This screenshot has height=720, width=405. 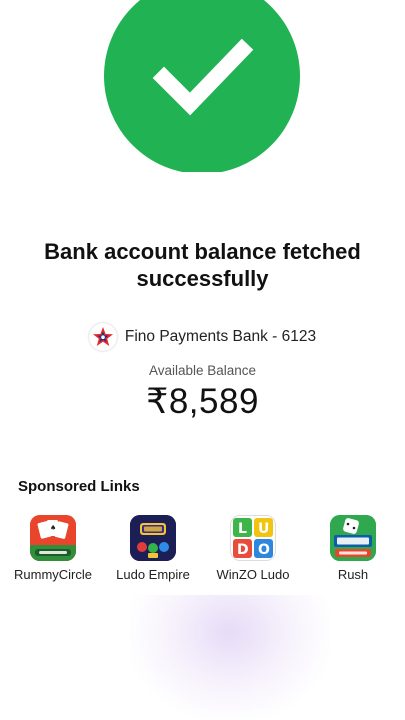 What do you see at coordinates (202, 370) in the screenshot?
I see `available-balance-label: Available Balance` at bounding box center [202, 370].